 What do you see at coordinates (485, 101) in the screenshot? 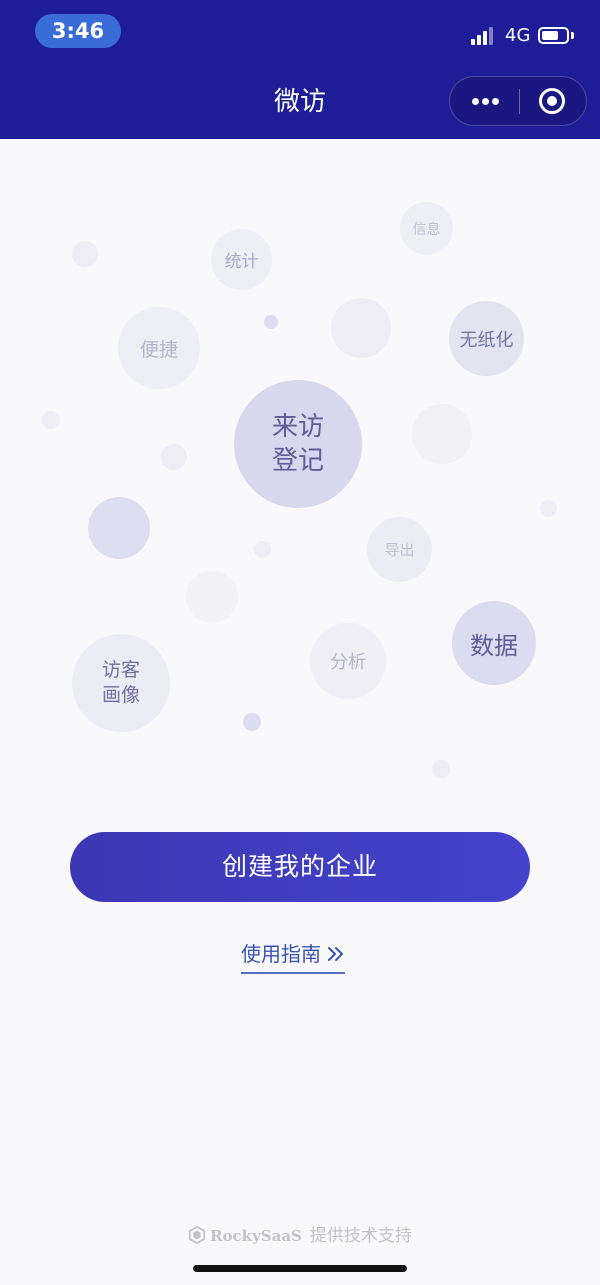
I see `more-dots-icon` at bounding box center [485, 101].